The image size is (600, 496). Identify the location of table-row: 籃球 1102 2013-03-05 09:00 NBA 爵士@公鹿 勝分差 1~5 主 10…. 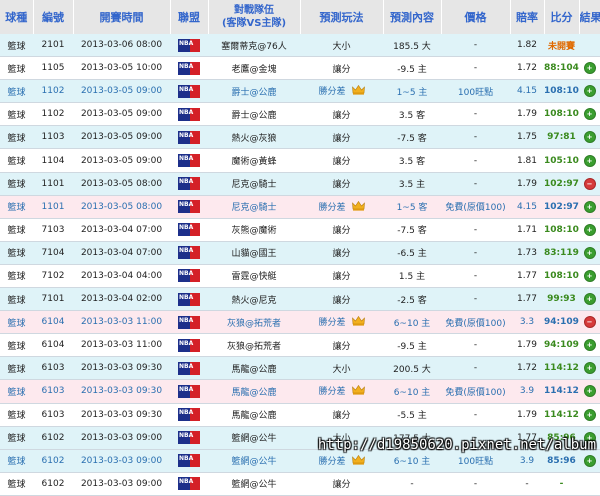
(300, 91).